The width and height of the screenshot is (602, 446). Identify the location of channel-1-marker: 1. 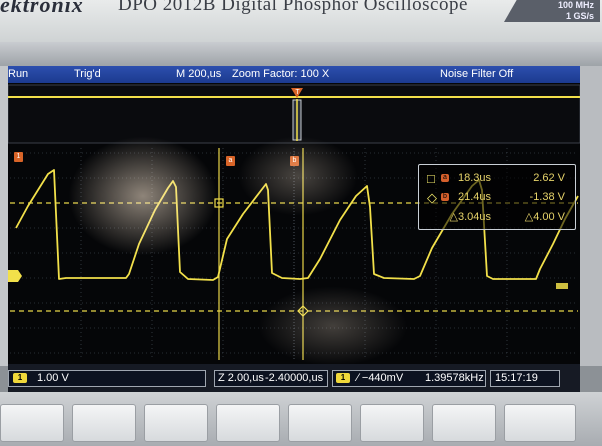
(18, 157).